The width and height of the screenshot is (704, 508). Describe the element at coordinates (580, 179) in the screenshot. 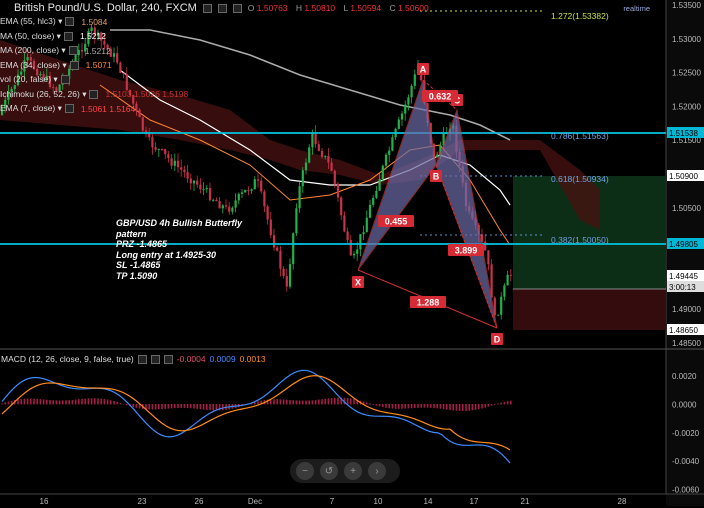

I see `fib-level-label: 0.618(1.50934)` at that location.